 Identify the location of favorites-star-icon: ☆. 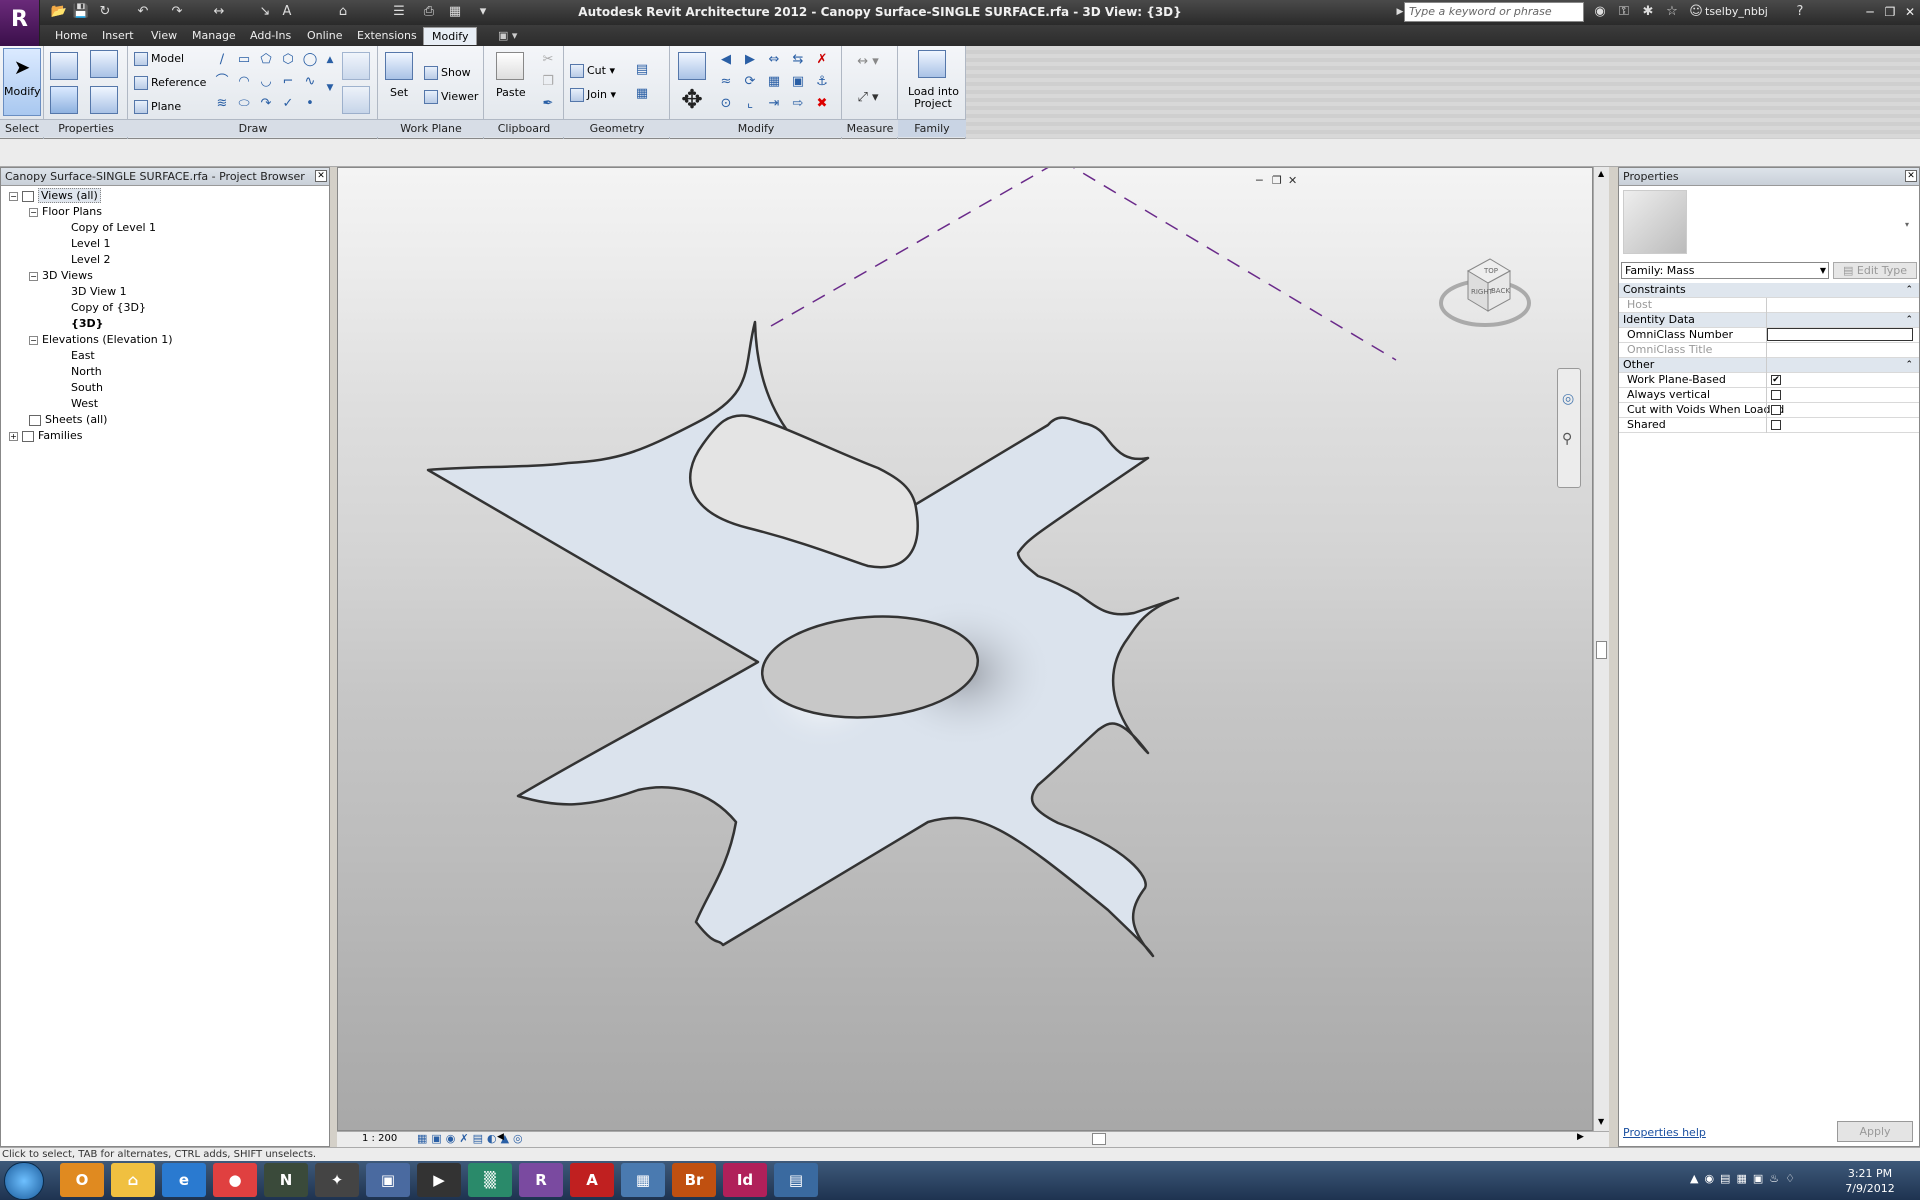
(1672, 12).